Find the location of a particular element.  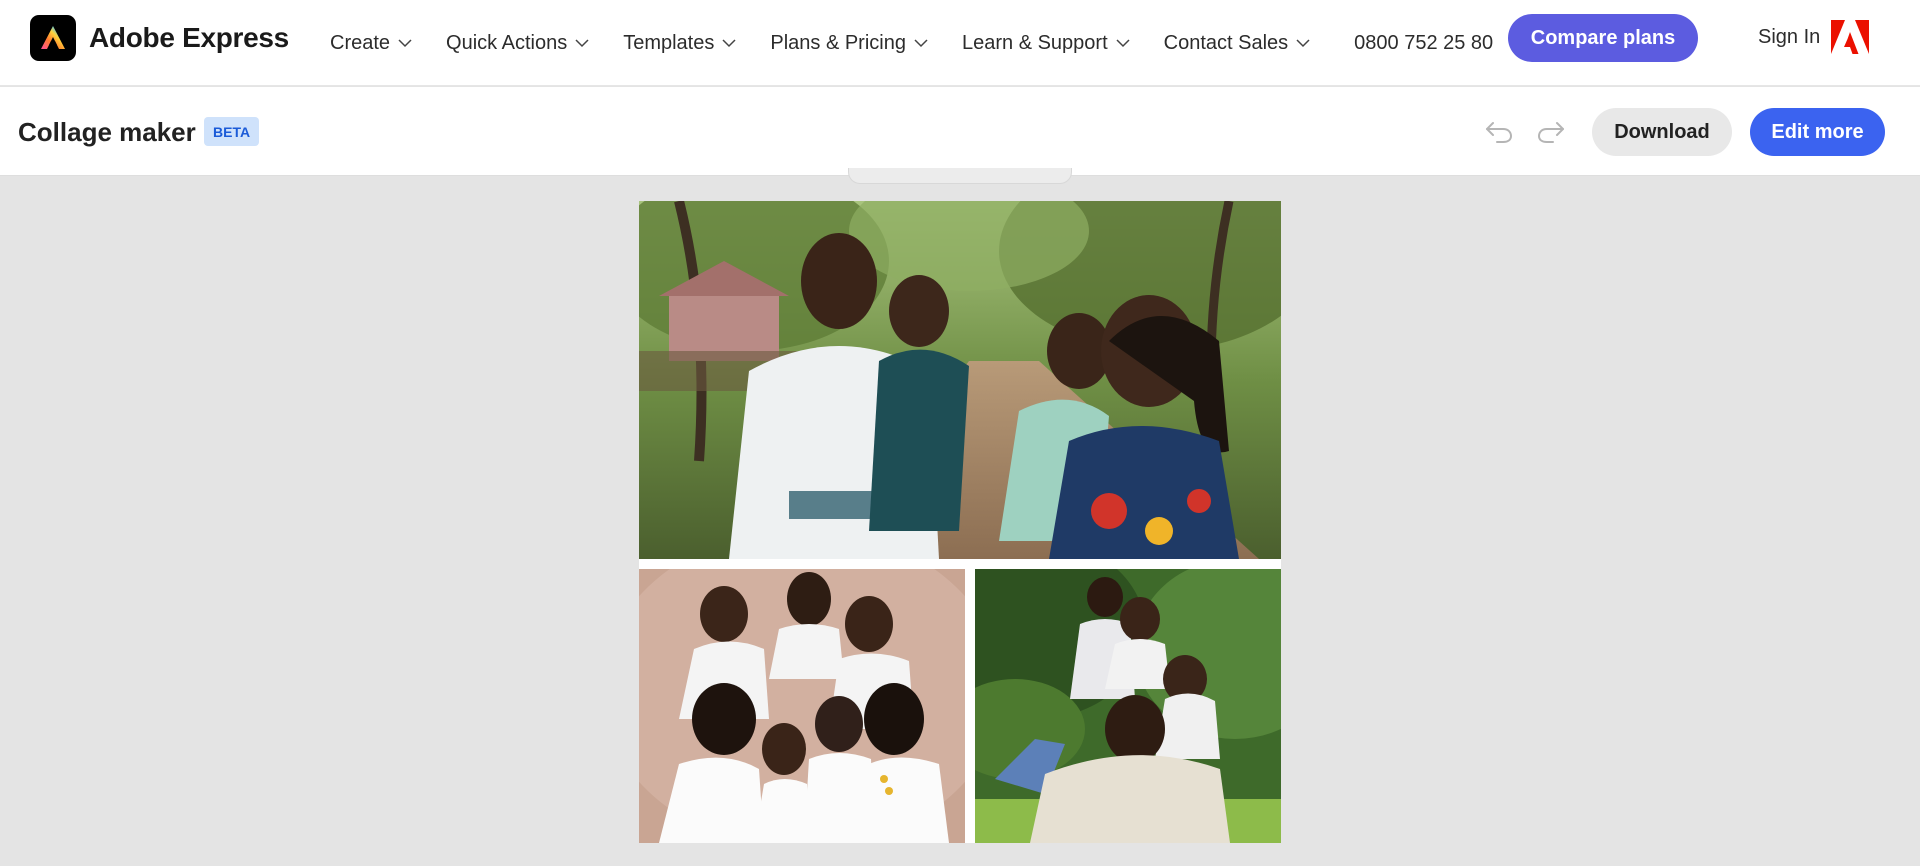

nav-item-templates: Templates is located at coordinates (679, 43).